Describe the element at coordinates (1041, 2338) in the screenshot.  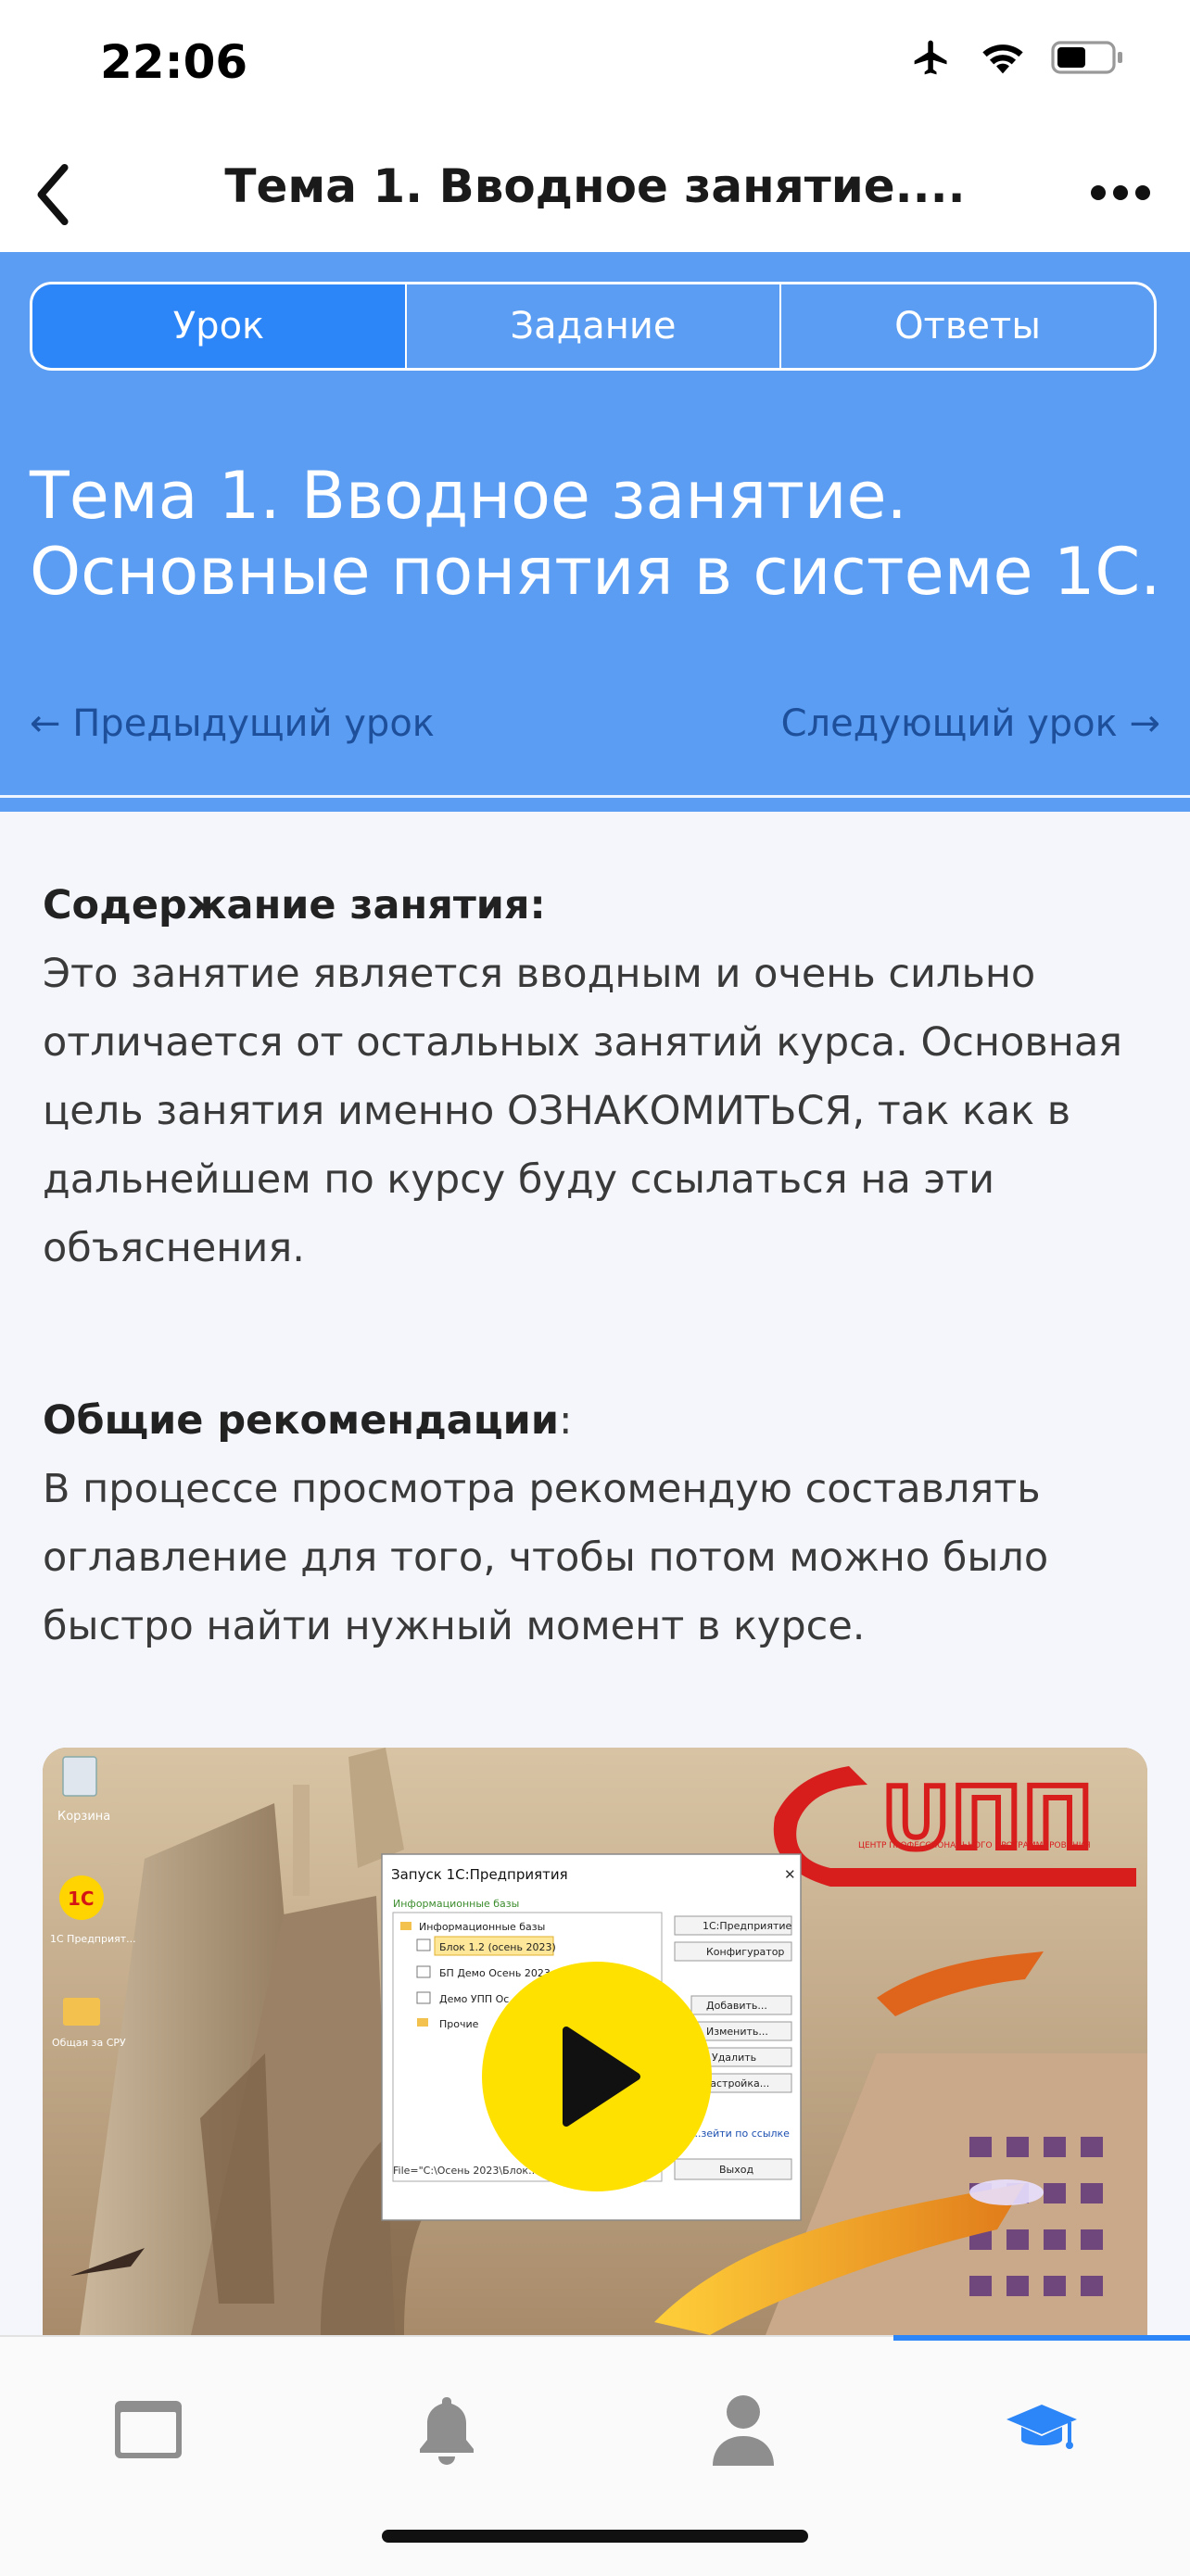
I see `tab-indicator` at that location.